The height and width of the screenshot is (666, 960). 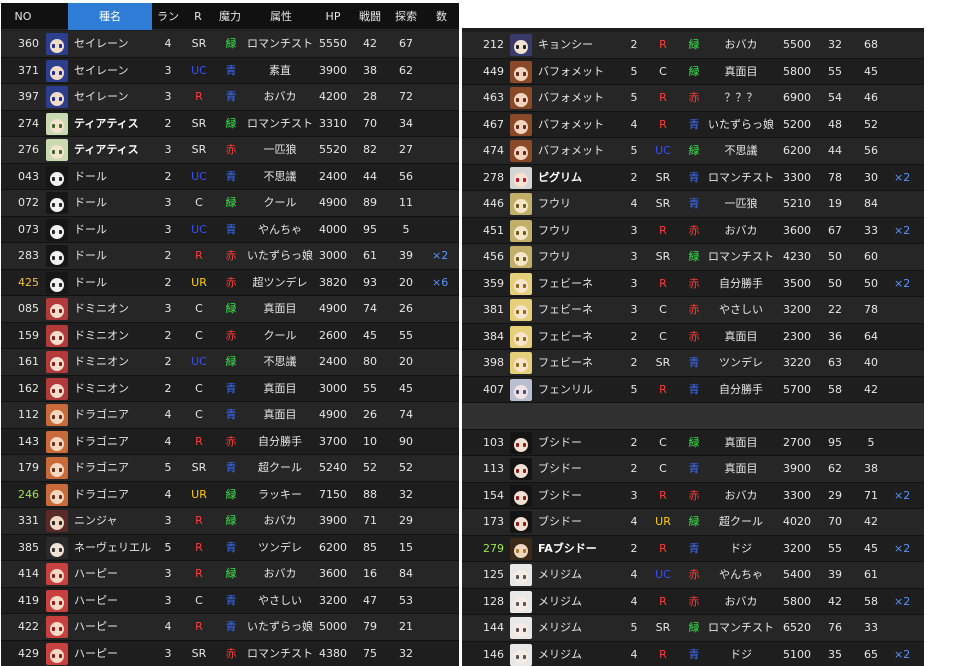 I want to click on rarity-value: R, so click(x=663, y=283).